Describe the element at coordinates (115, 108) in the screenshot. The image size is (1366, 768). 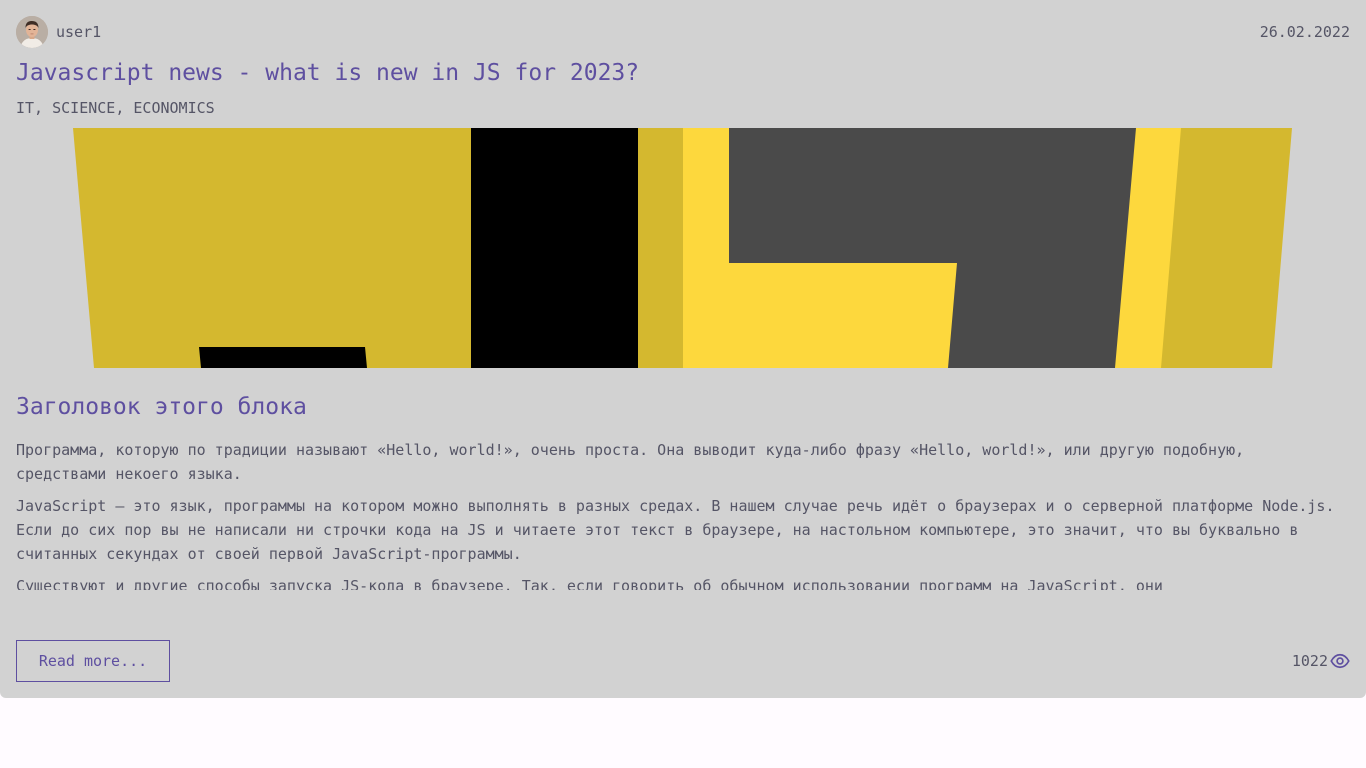
I see `post-tags: IT, SCIENCE, ECONOMICS` at that location.